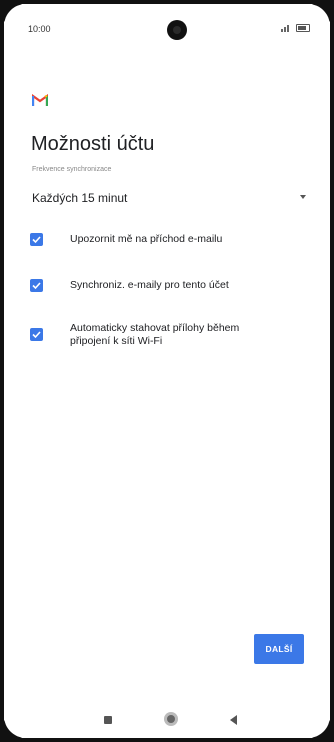 The width and height of the screenshot is (334, 742). I want to click on status-icons, so click(295, 28).